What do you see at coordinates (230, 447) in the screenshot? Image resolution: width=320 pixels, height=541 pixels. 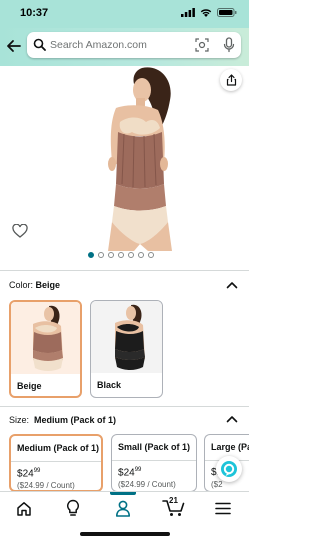 I see `size-option-title: Large (Pa` at bounding box center [230, 447].